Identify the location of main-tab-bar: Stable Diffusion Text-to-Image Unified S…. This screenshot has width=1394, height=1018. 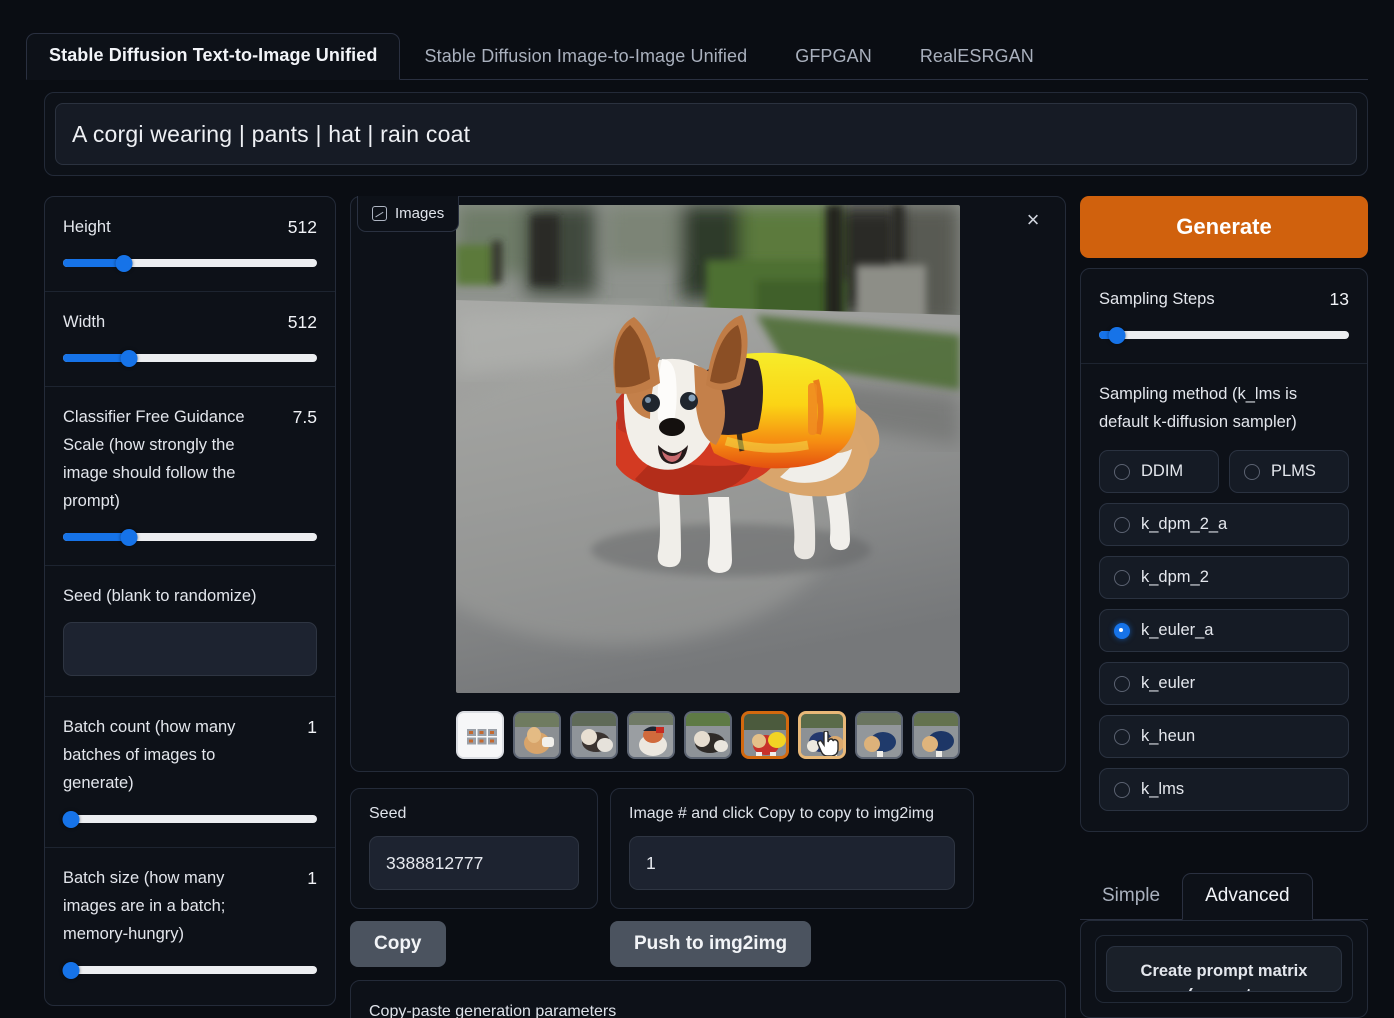
(697, 53).